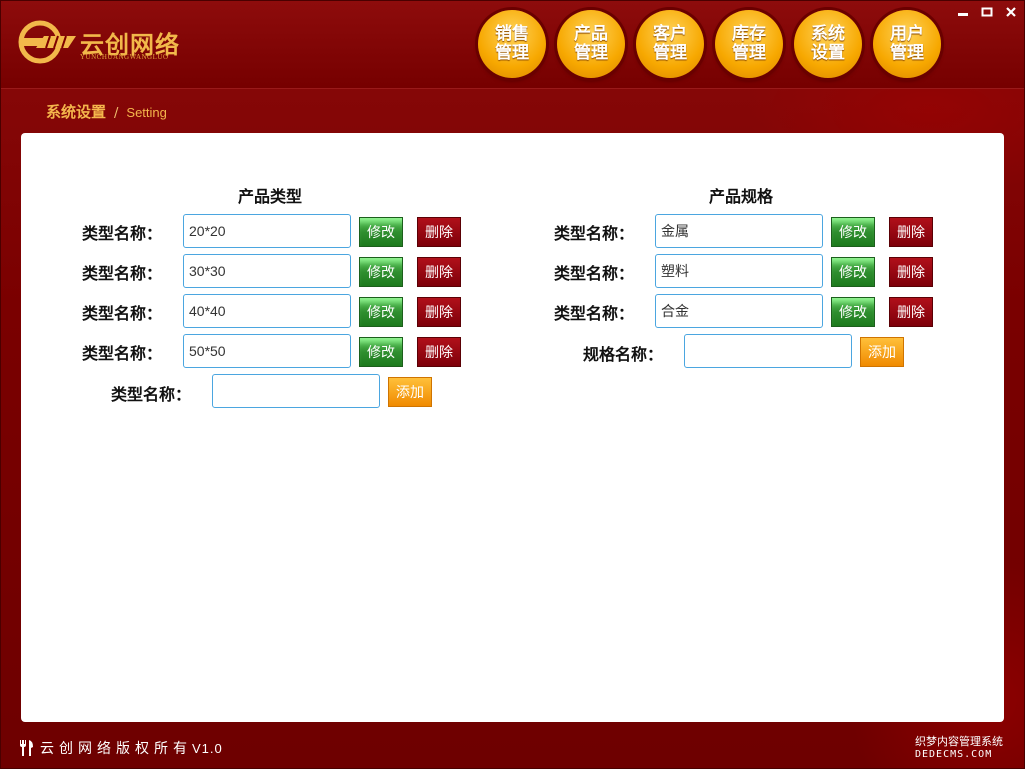 The height and width of the screenshot is (769, 1025). I want to click on fork-knife-icon, so click(26, 748).